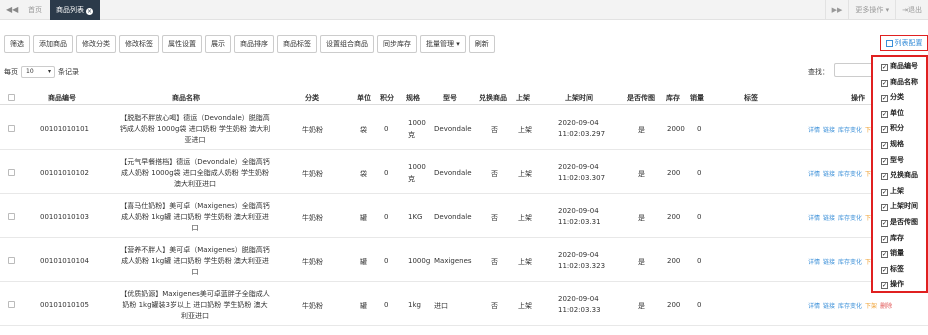  Describe the element at coordinates (75, 10) in the screenshot. I see `tab-product-list: 商品列表 ×` at that location.